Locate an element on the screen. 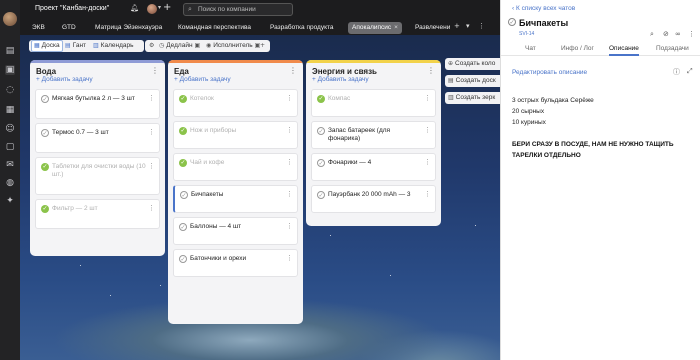  task-card: ✓ Запас батареек (для фонарика) ⋮ is located at coordinates (373, 135).